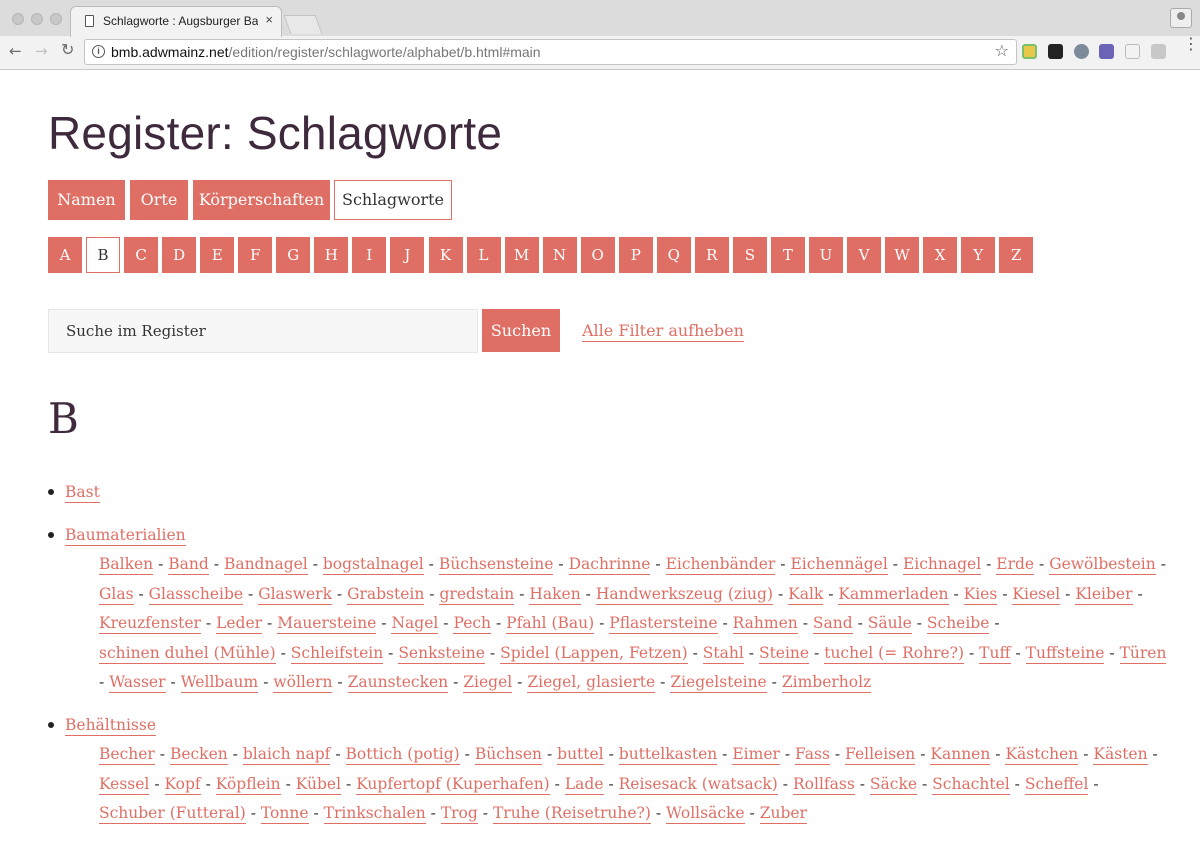 This screenshot has height=842, width=1200. What do you see at coordinates (1016, 255) in the screenshot?
I see `letter-z: Z` at bounding box center [1016, 255].